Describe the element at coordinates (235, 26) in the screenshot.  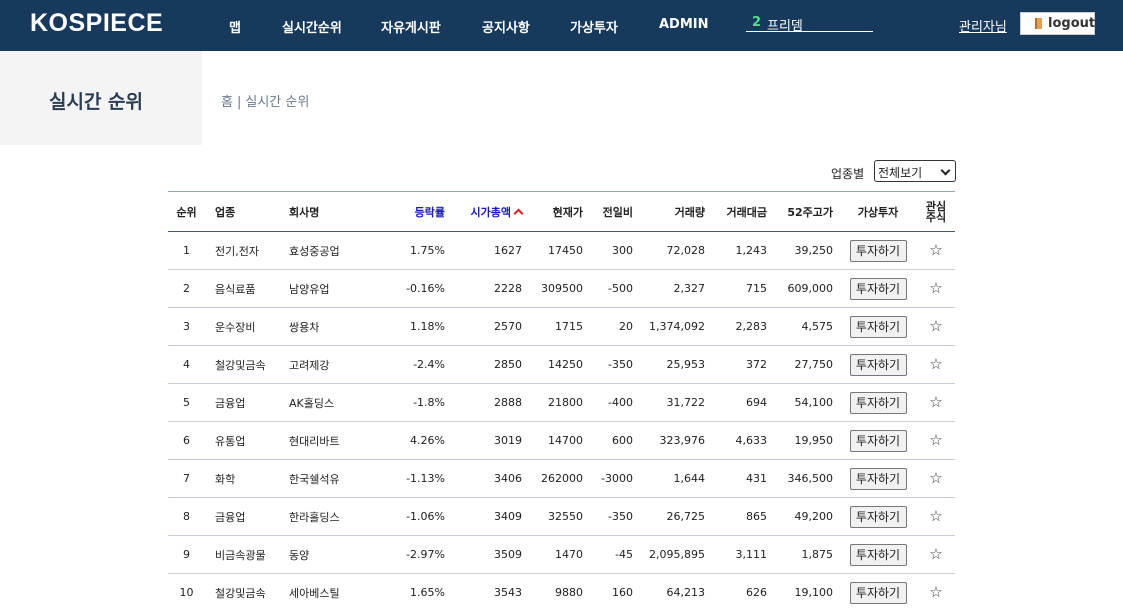
I see `nav-item-map: 맵` at that location.